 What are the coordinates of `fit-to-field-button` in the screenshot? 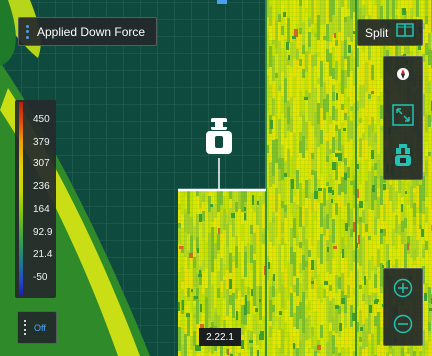 It's located at (403, 117).